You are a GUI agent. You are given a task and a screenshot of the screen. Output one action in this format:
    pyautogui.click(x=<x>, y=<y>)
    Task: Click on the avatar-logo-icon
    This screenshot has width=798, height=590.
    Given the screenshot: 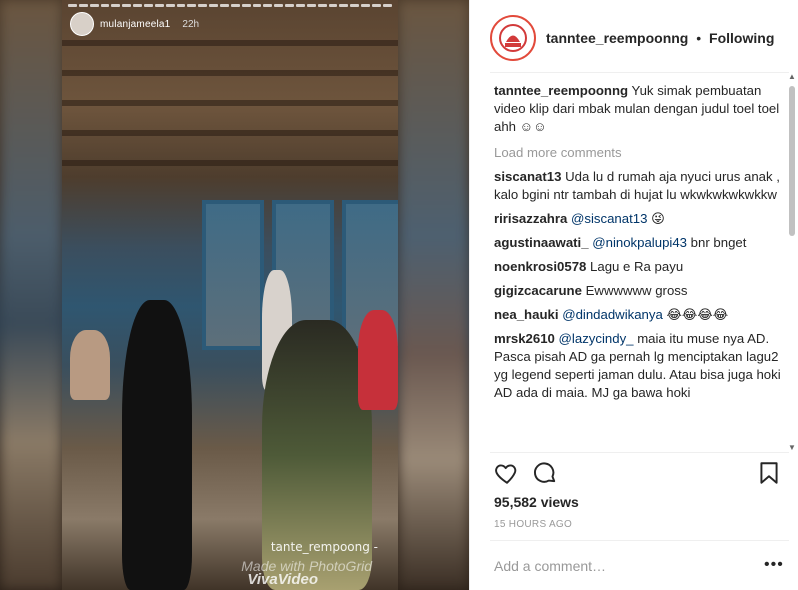 What is the action you would take?
    pyautogui.click(x=513, y=38)
    